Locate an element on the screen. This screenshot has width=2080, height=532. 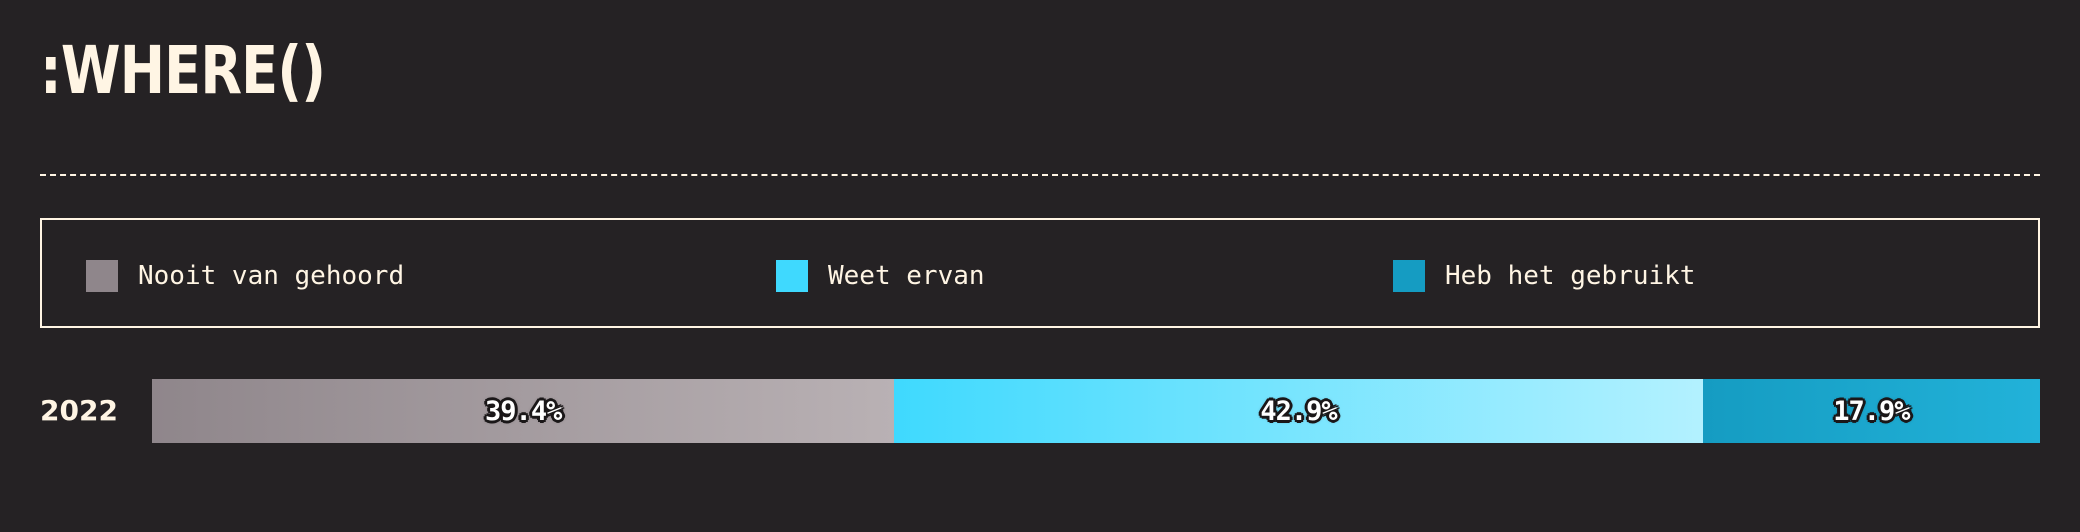
legend-item-heb-het-gebruikt: Heb het gebruikt is located at coordinates (1544, 276).